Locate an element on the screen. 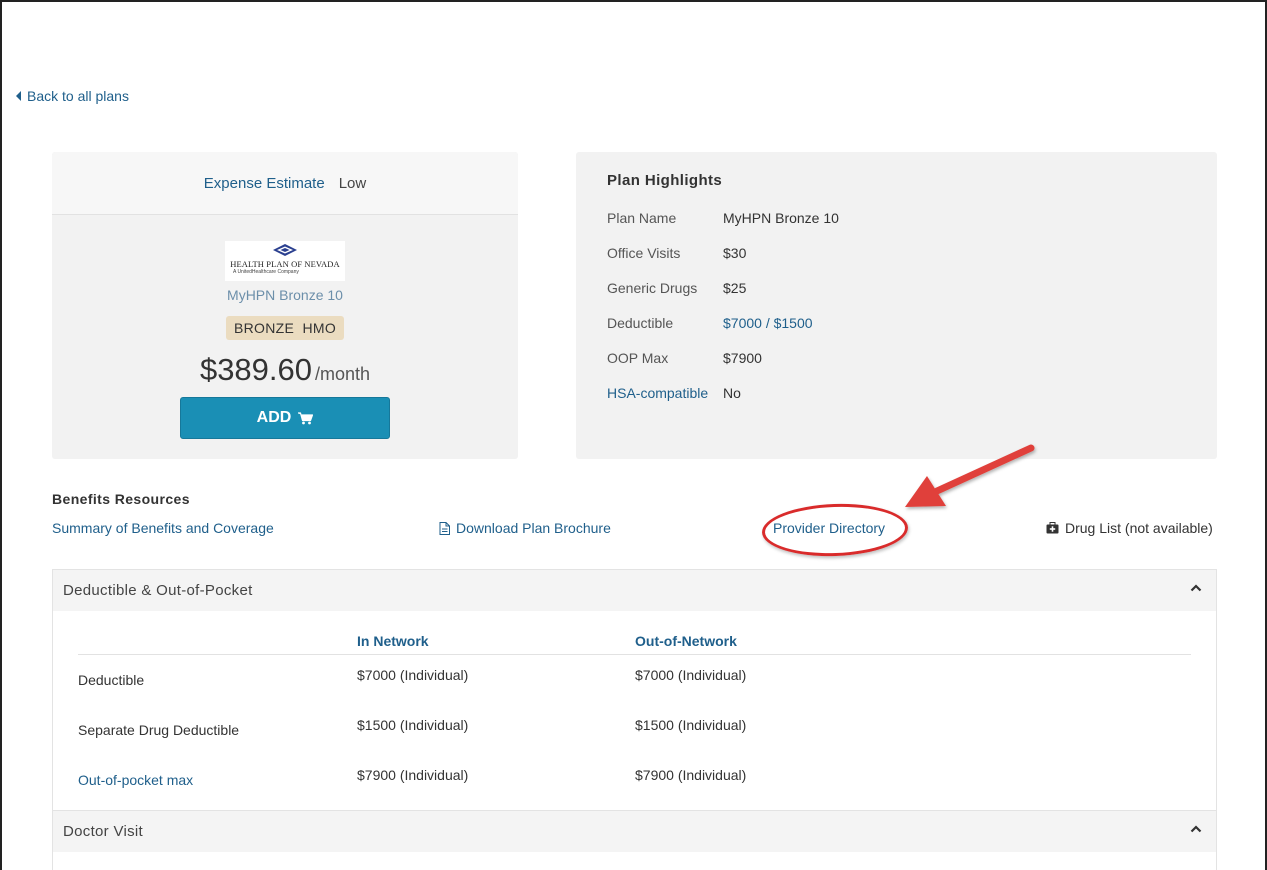  carrier-logo-text: HEALTH PLAN OF NEVADA is located at coordinates (285, 264).